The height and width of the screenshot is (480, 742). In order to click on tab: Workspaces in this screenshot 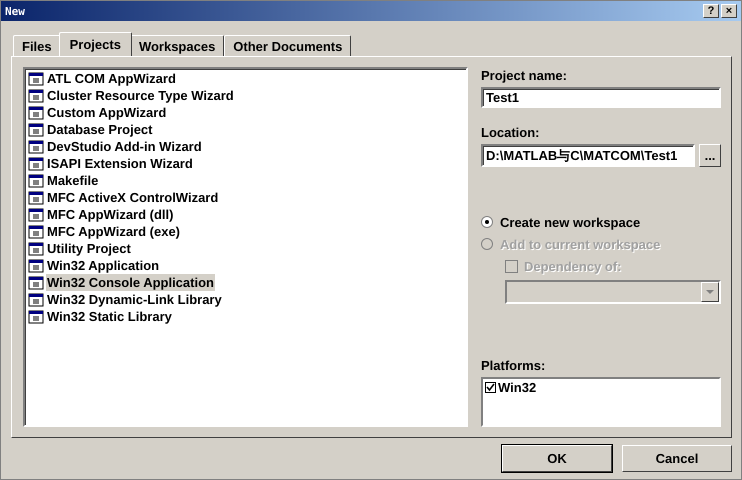, I will do `click(177, 45)`.